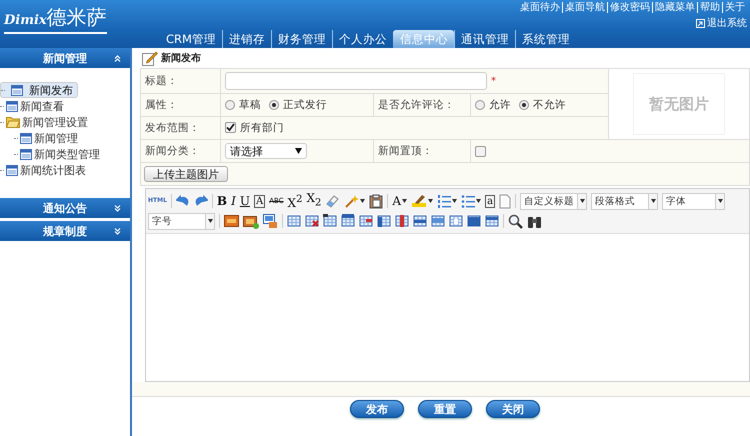 The image size is (750, 436). Describe the element at coordinates (65, 122) in the screenshot. I see `tree-item: 新闻管理设置` at that location.